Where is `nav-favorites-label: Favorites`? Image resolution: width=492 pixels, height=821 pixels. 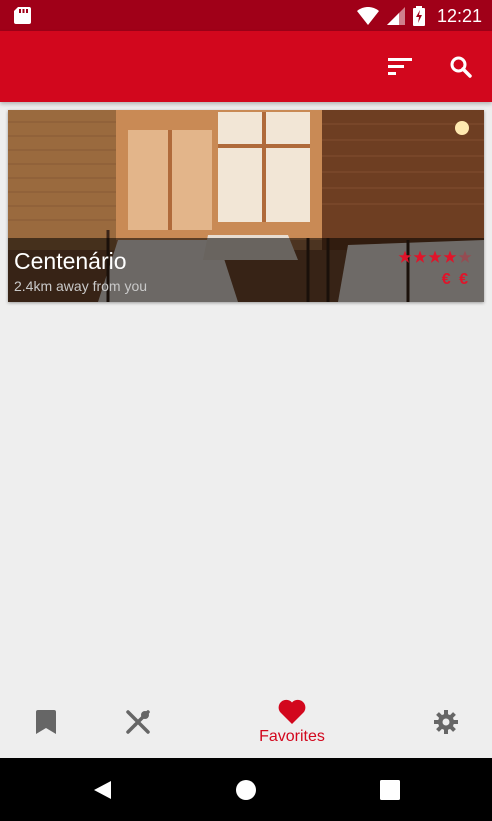
nav-favorites-label: Favorites is located at coordinates (292, 736).